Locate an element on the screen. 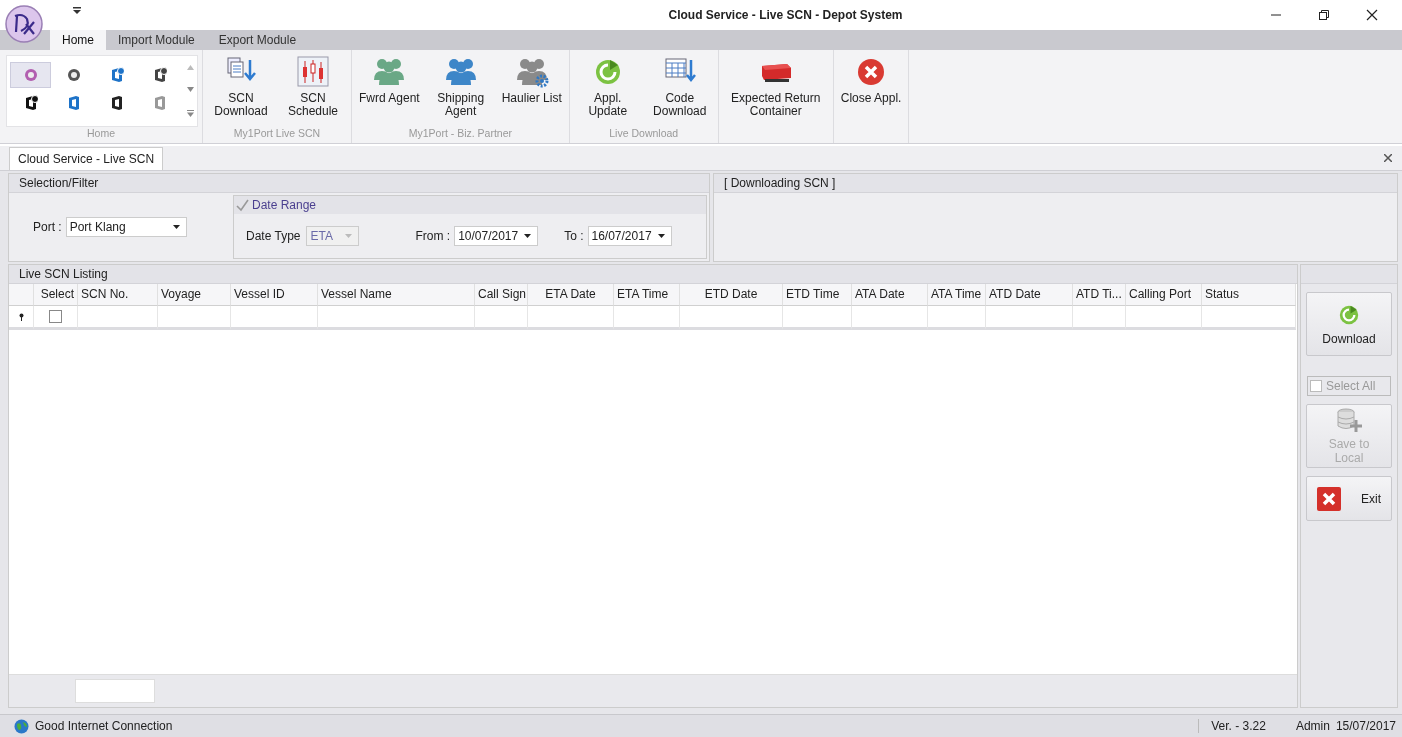  checkbox-icon is located at coordinates (1316, 386).